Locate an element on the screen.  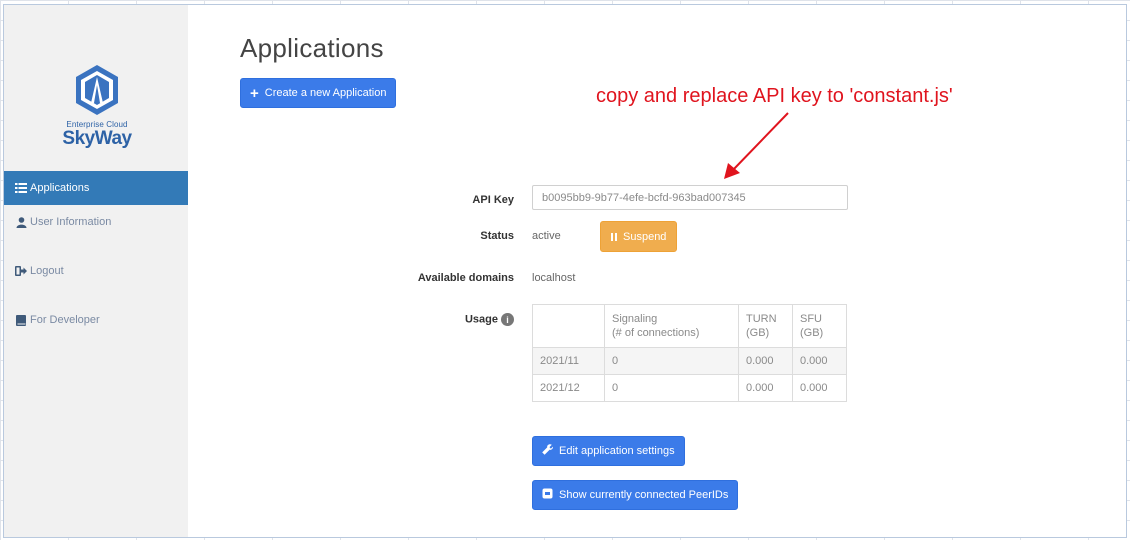
usage-header-turn: TURN (GB) is located at coordinates (765, 326).